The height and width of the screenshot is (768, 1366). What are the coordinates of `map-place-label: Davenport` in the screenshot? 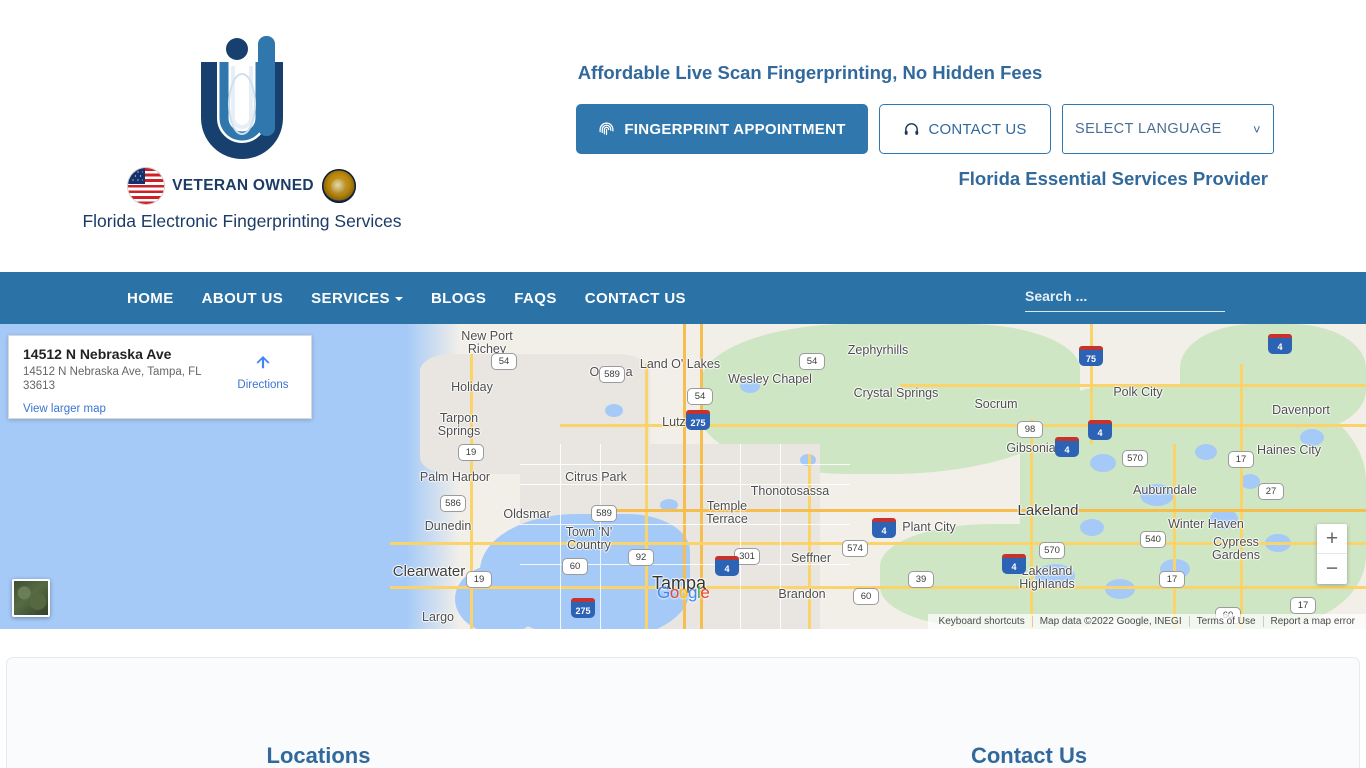 It's located at (1301, 410).